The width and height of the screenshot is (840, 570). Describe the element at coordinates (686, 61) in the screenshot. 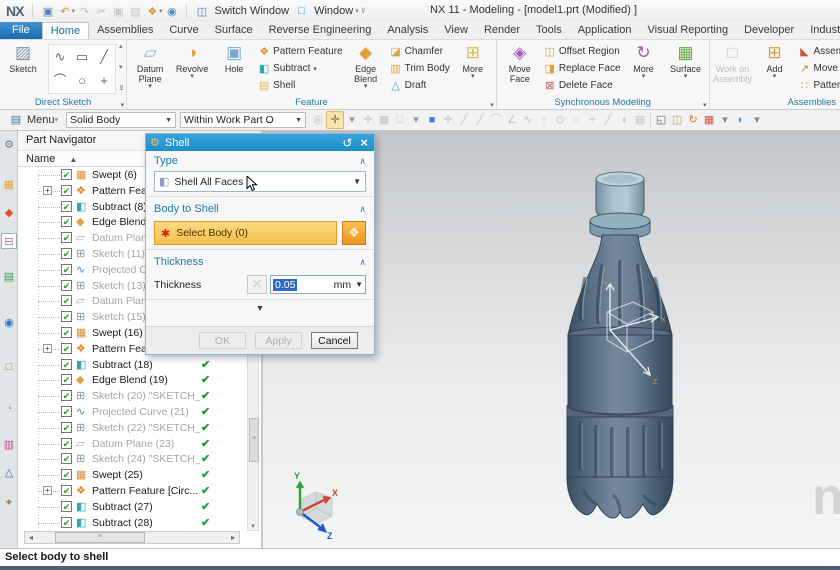

I see `surface-button: ▦ Surface ▾` at that location.